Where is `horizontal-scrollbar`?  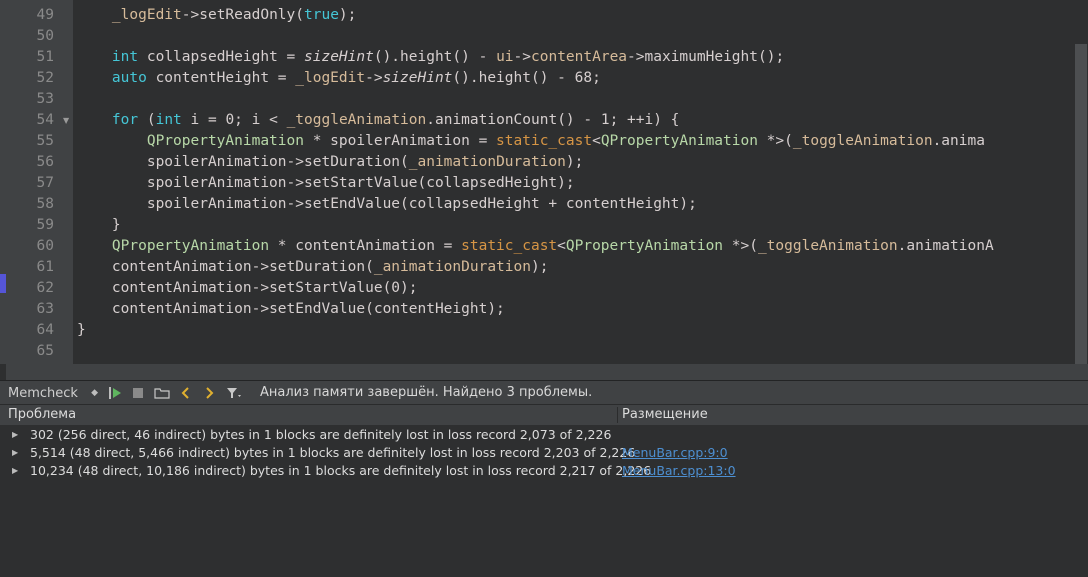 horizontal-scrollbar is located at coordinates (547, 372).